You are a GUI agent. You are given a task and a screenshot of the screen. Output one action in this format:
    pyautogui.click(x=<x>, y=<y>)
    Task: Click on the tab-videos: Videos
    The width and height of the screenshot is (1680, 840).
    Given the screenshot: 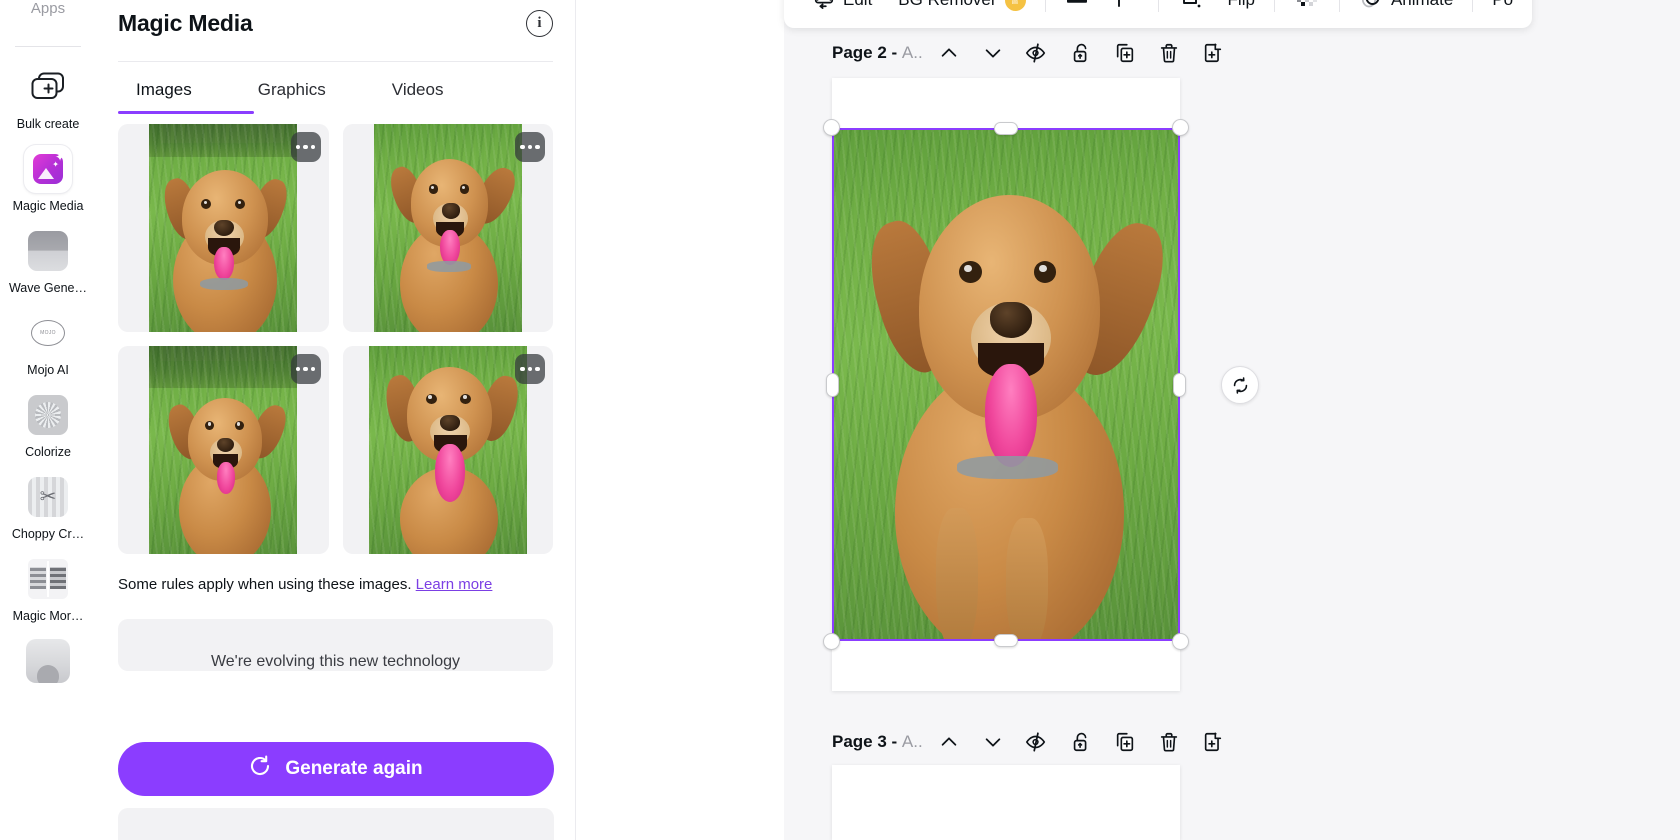 What is the action you would take?
    pyautogui.click(x=418, y=90)
    